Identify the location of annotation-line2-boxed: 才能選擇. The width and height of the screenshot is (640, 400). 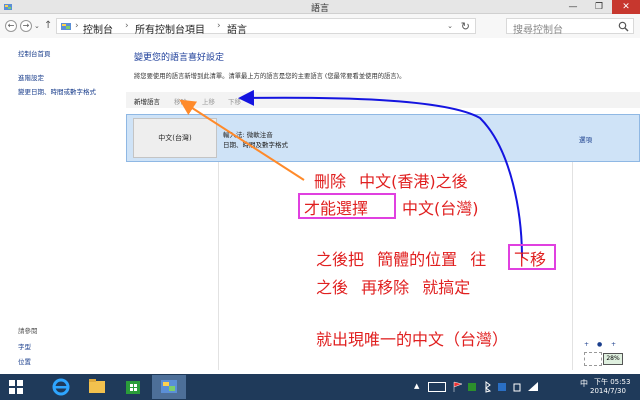
(336, 208).